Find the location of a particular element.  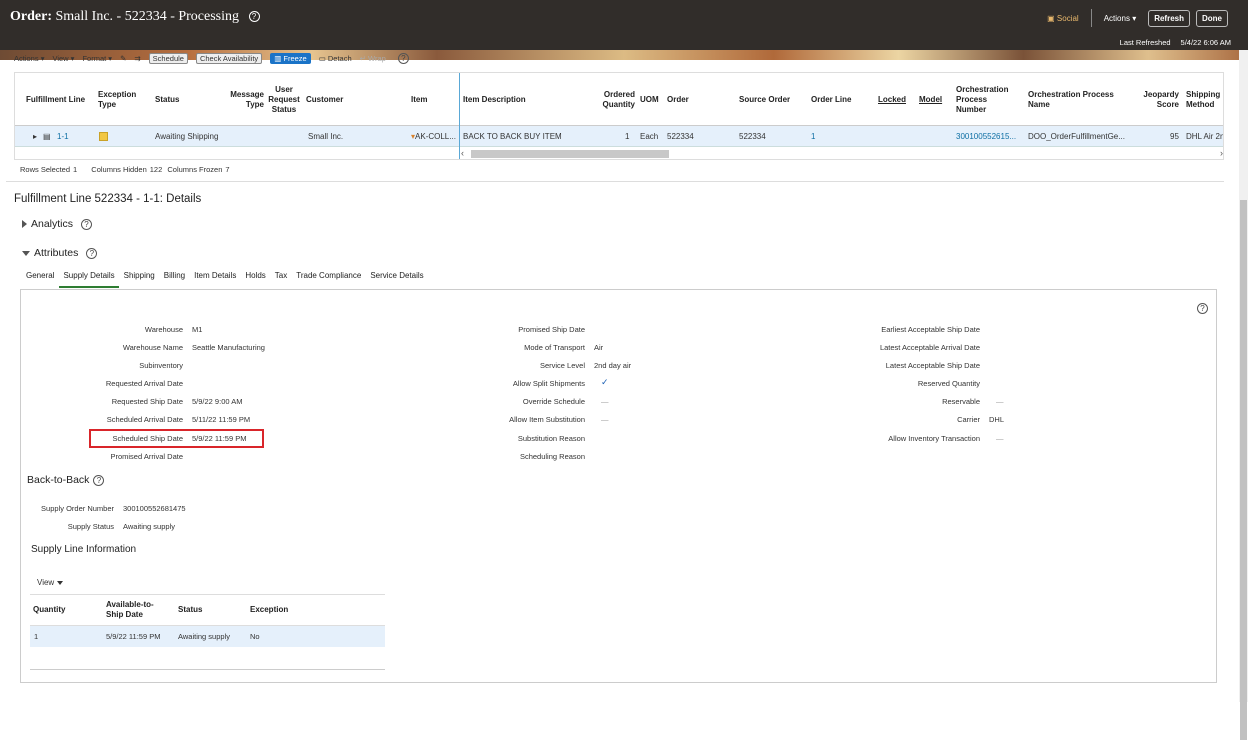

col-exception-type-label: Exception Type is located at coordinates (117, 99).